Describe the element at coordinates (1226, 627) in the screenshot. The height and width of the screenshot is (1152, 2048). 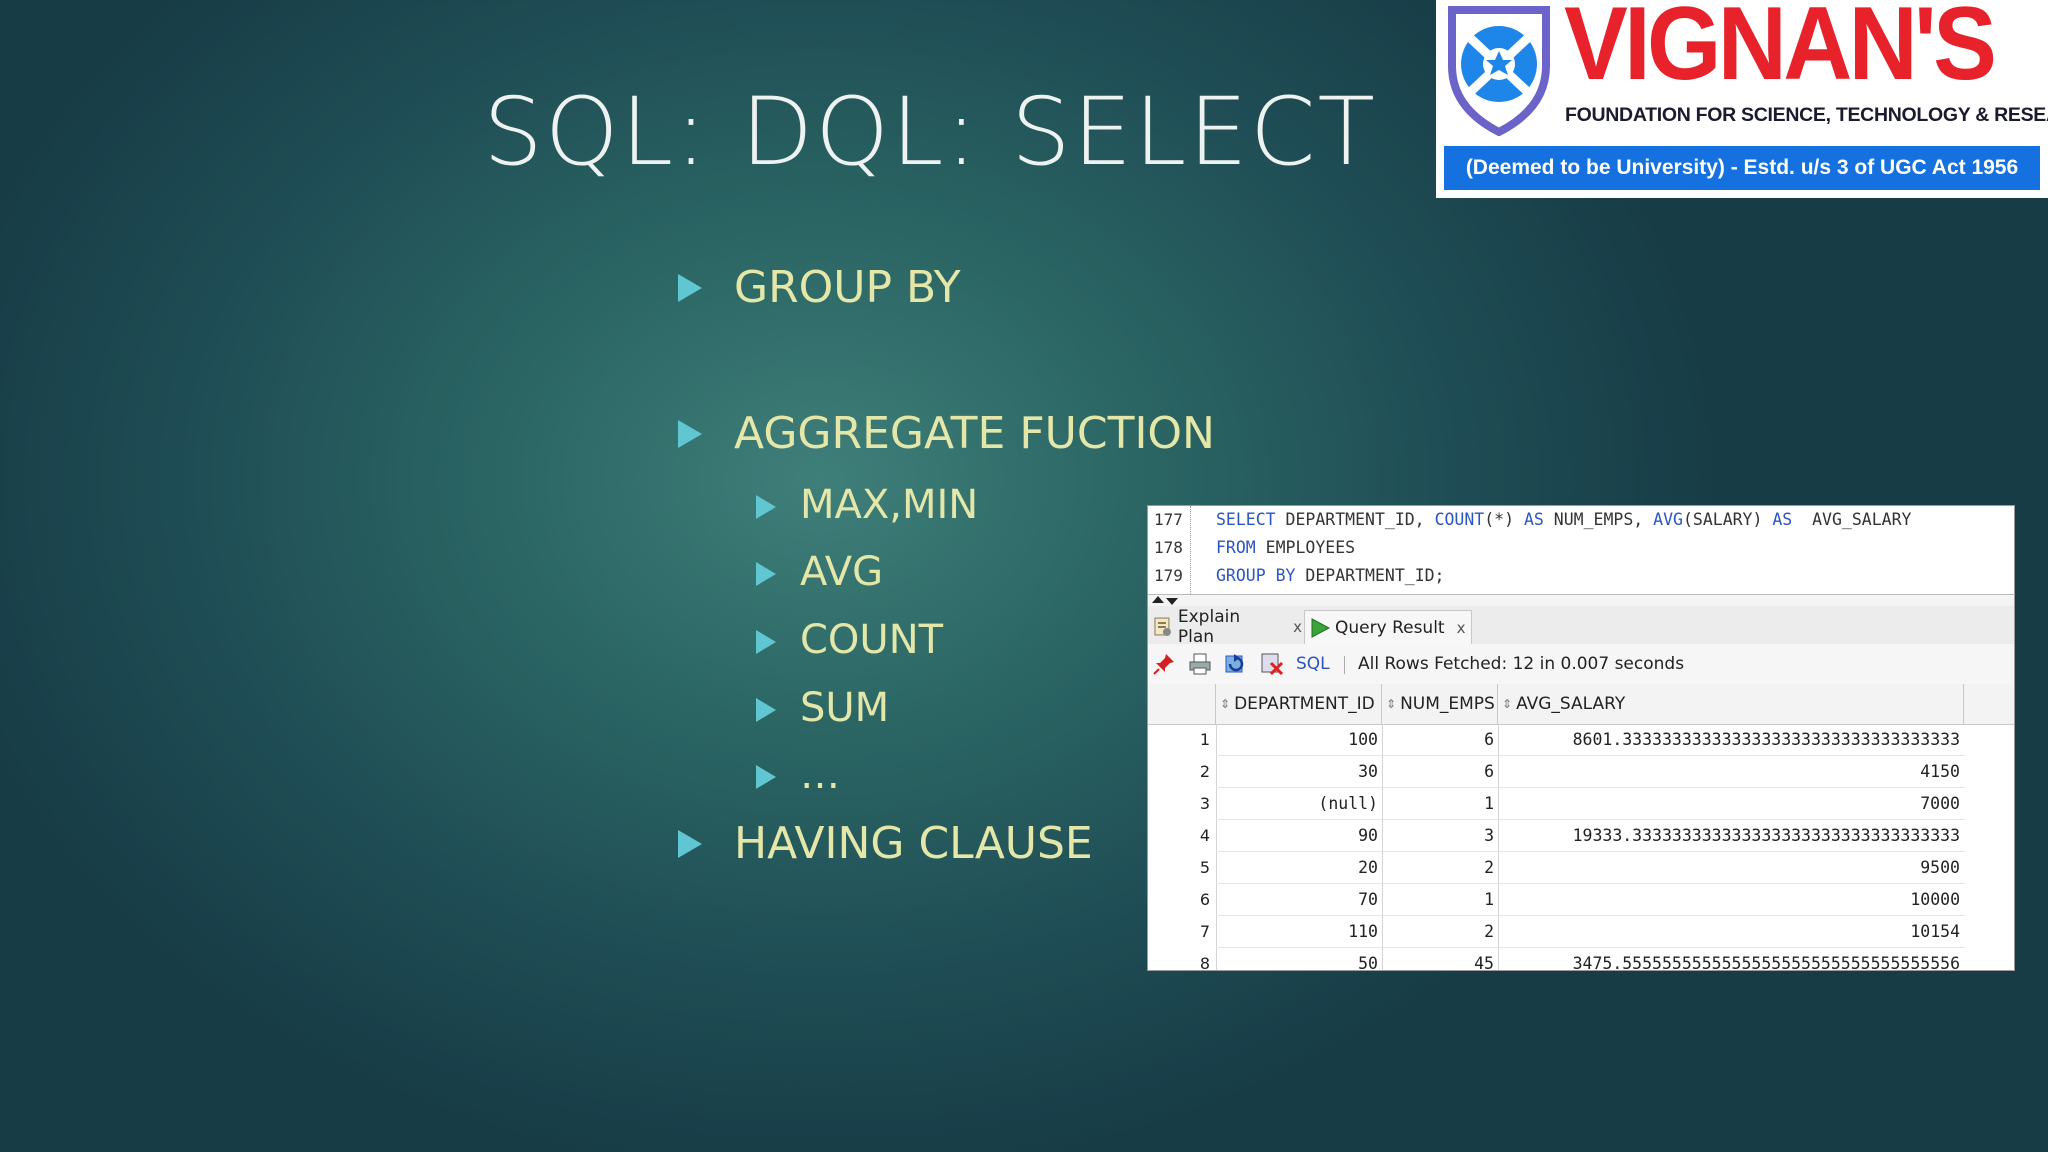
I see `tab-explain-plan: Explain Plan x` at that location.